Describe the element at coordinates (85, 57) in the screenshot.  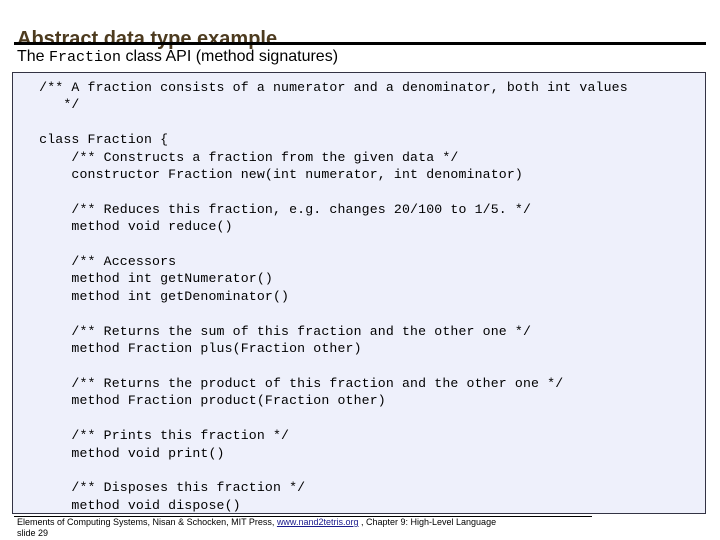
I see `subtitle-class-name: Fraction` at that location.